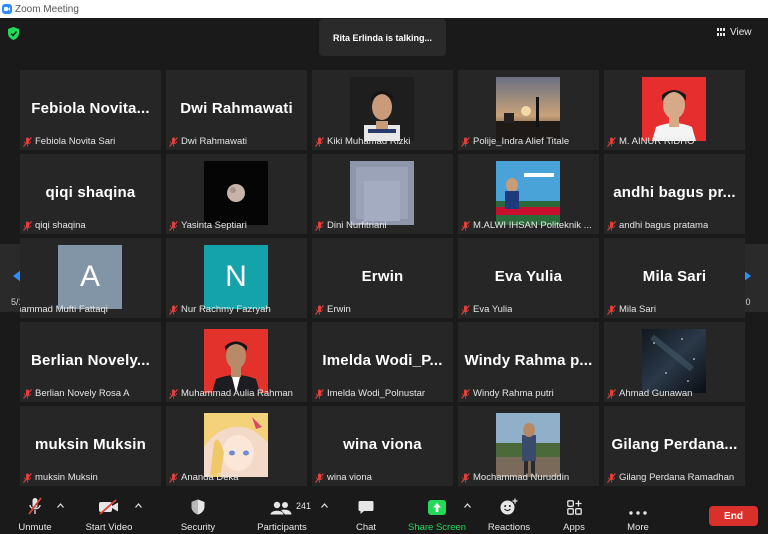 The height and width of the screenshot is (534, 768). Describe the element at coordinates (382, 110) in the screenshot. I see `participant-tile: Kiki Muhamad Rizki` at that location.